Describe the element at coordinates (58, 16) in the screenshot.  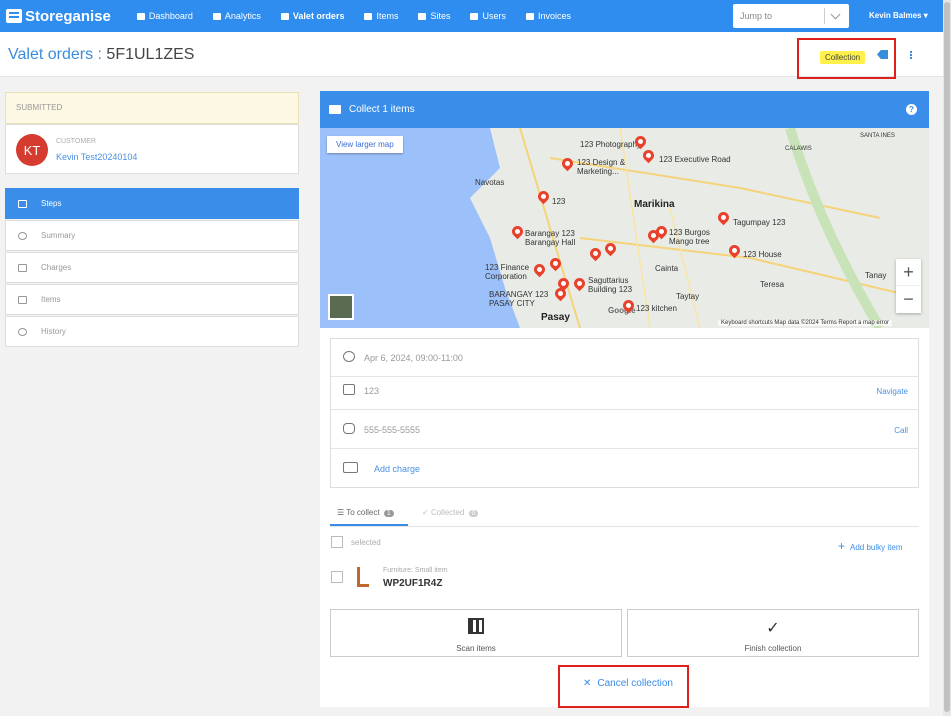
I see `brand-logo: Storeganise` at that location.